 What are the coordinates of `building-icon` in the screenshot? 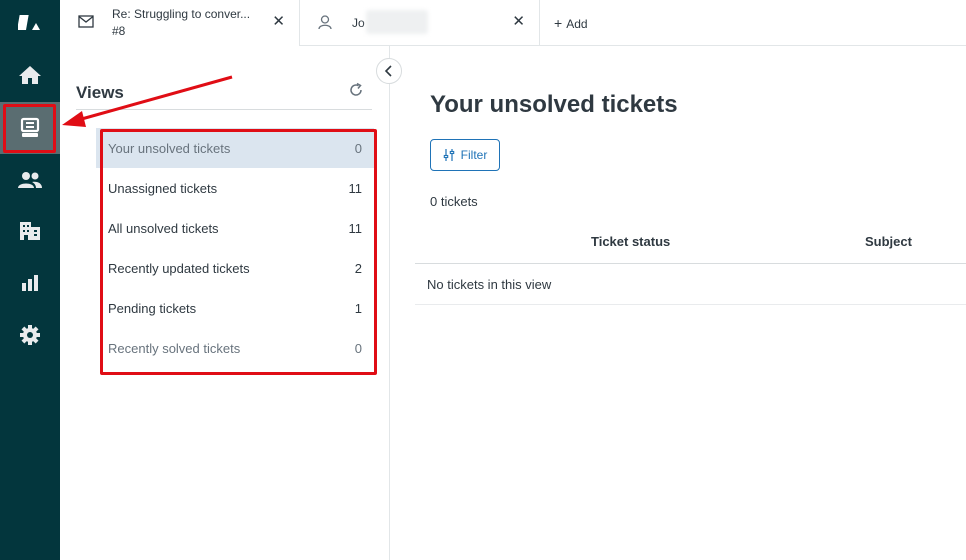 It's located at (30, 231).